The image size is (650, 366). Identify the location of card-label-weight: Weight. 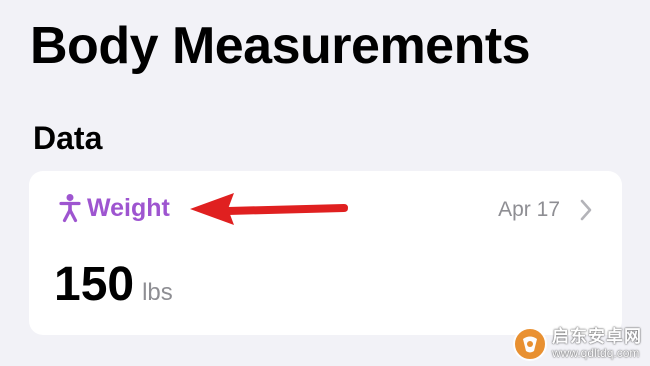
(128, 208).